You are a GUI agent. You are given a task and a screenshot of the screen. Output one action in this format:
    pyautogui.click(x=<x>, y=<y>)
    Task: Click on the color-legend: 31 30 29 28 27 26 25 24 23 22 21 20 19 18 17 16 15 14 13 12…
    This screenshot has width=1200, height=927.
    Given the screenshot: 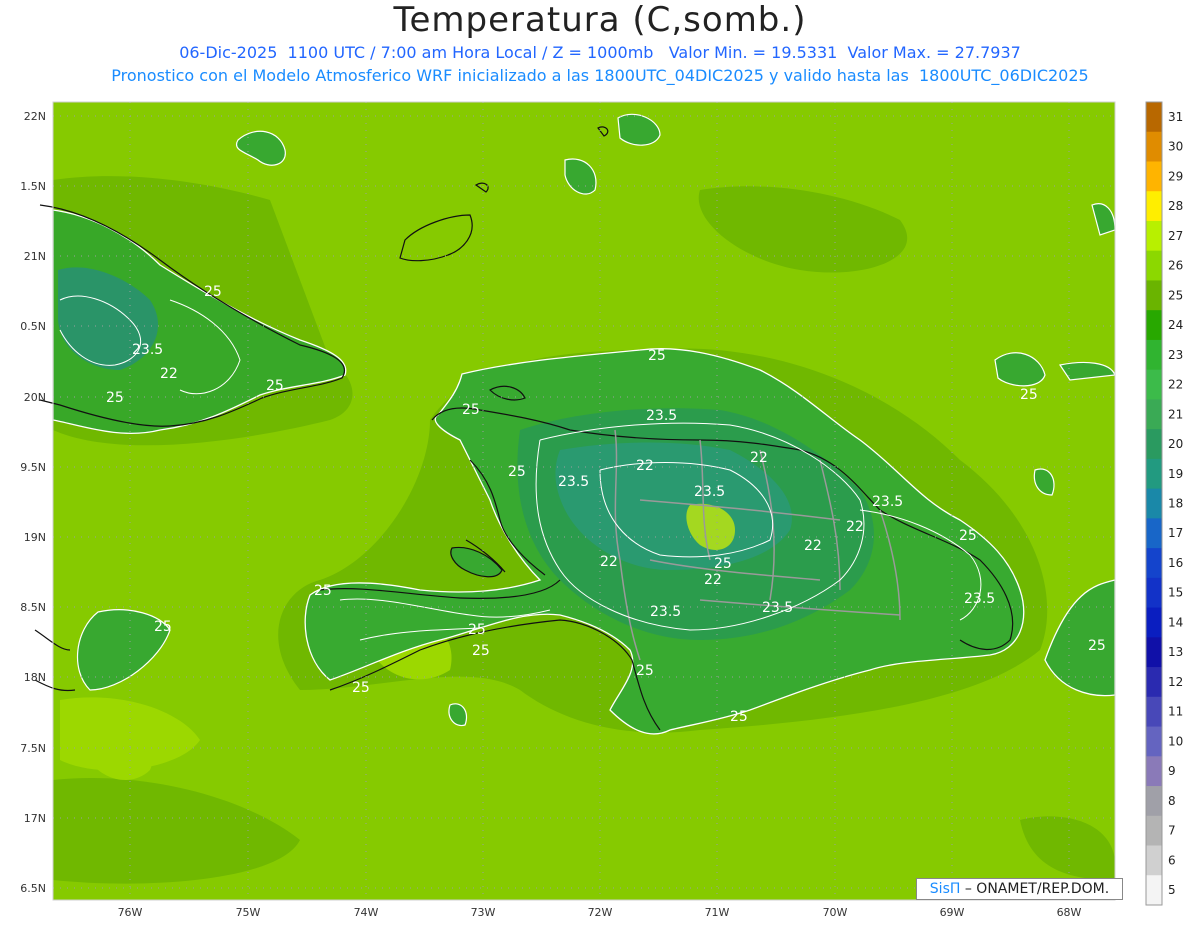 What is the action you would take?
    pyautogui.click(x=1164, y=503)
    